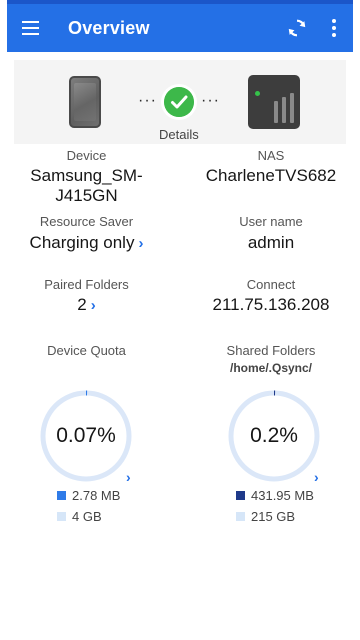 The image size is (360, 640). What do you see at coordinates (86, 305) in the screenshot?
I see `paired-folders-value: 2 ›` at bounding box center [86, 305].